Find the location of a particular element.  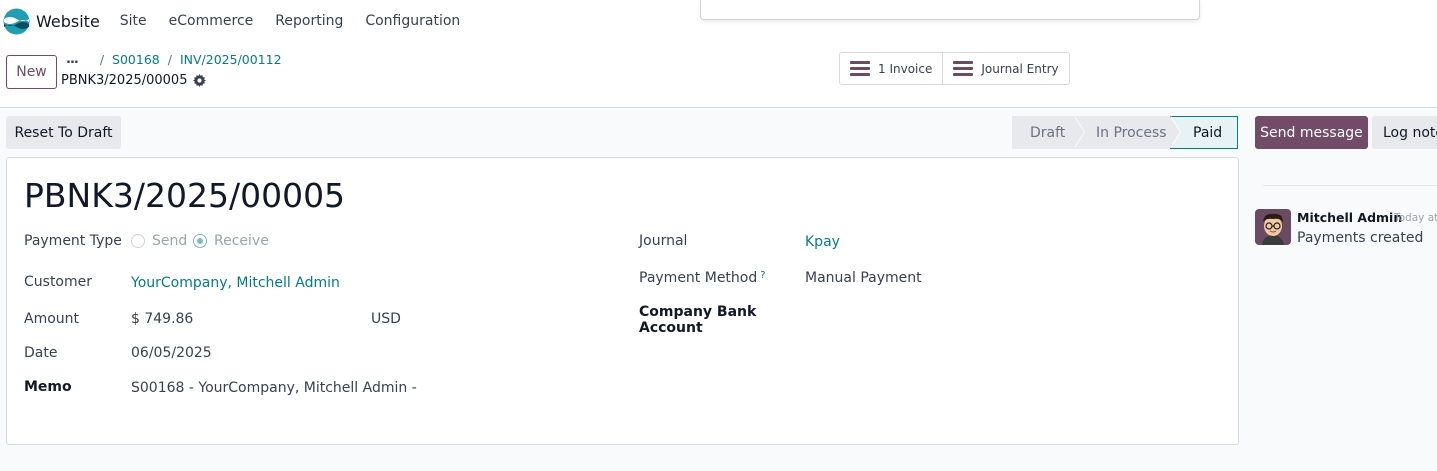

app-brand: Website is located at coordinates (61, 21).